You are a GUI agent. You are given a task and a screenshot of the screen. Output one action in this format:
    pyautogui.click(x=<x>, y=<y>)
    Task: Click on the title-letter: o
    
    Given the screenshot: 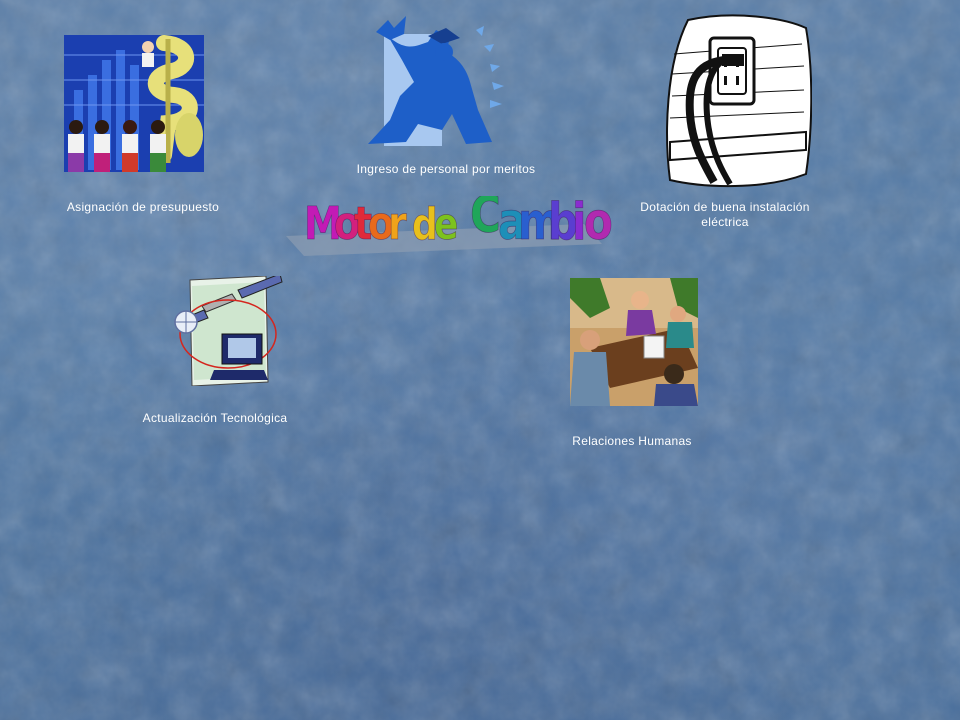 What is the action you would take?
    pyautogui.click(x=598, y=223)
    